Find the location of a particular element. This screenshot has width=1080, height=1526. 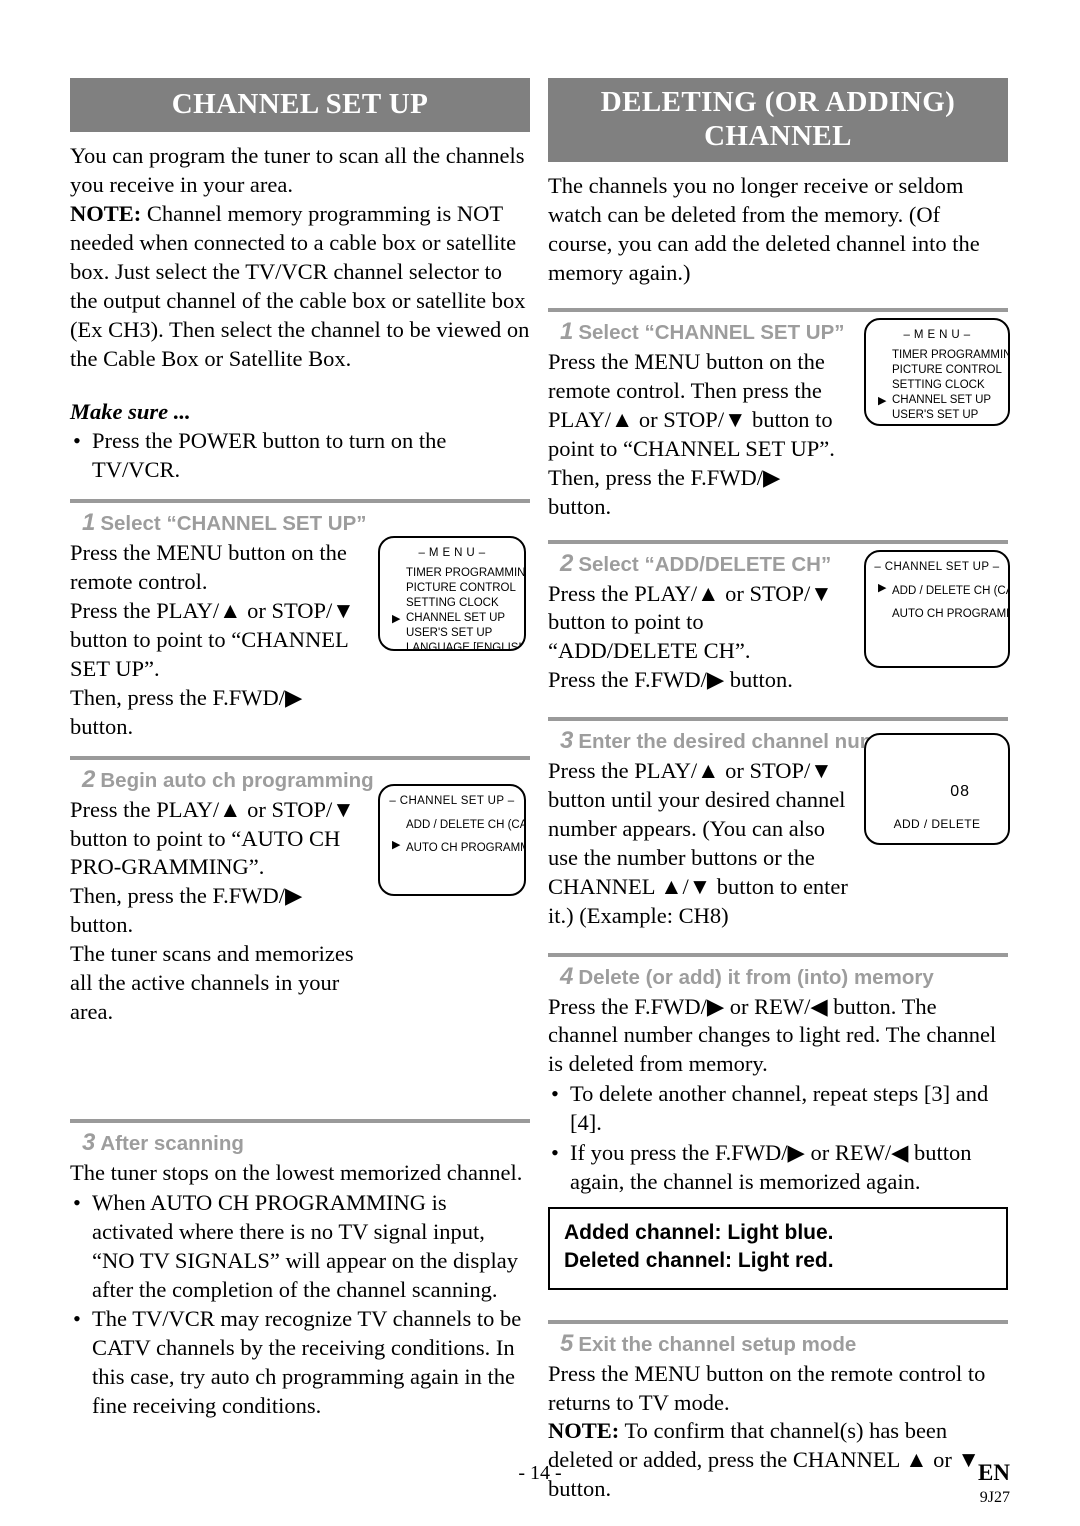

right-step-4-number: 4 is located at coordinates (567, 976).